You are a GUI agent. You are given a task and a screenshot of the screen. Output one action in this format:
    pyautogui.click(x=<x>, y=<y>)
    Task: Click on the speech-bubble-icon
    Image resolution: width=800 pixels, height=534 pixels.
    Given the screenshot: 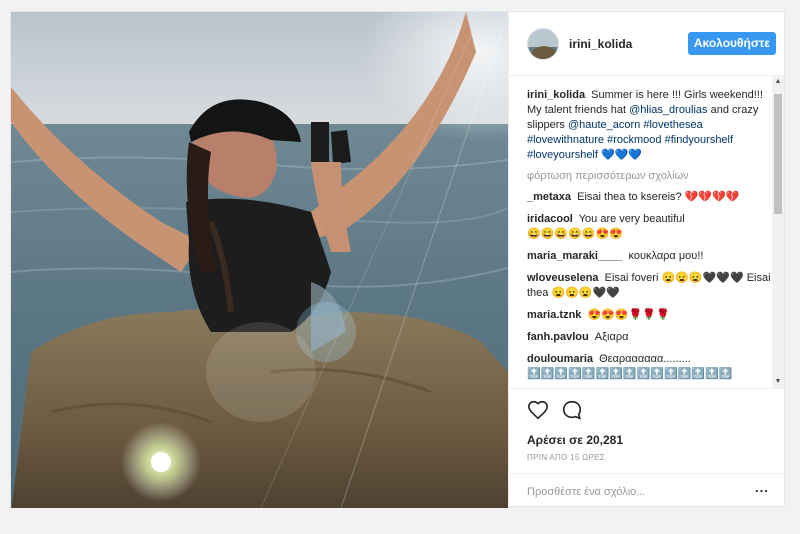 What is the action you would take?
    pyautogui.click(x=572, y=410)
    